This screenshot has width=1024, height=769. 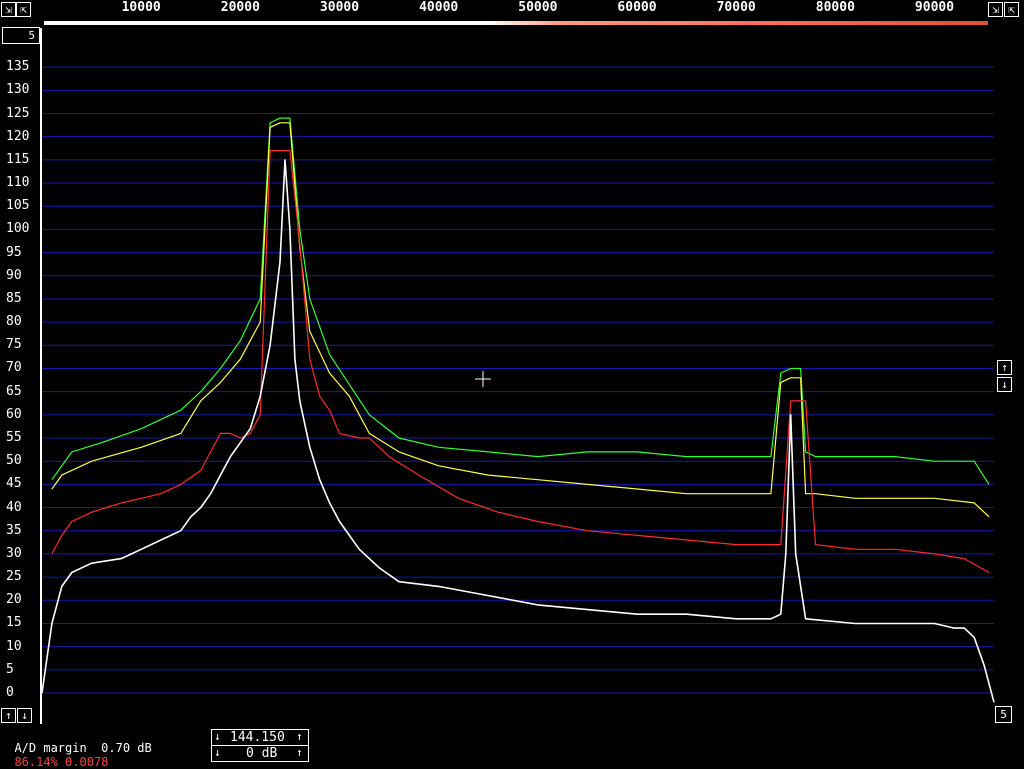 I want to click on top-tick-label: 50000, so click(x=538, y=7).